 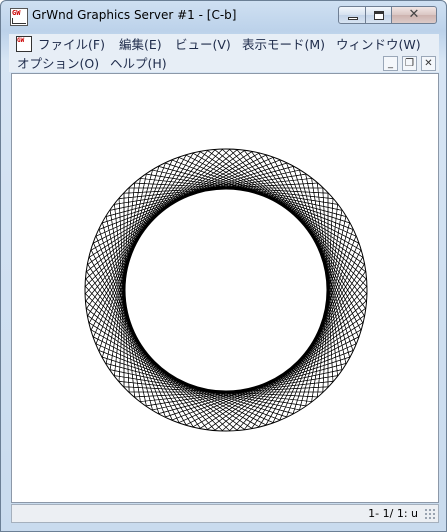 What do you see at coordinates (138, 63) in the screenshot?
I see `menu-help: ヘルプ(H)` at bounding box center [138, 63].